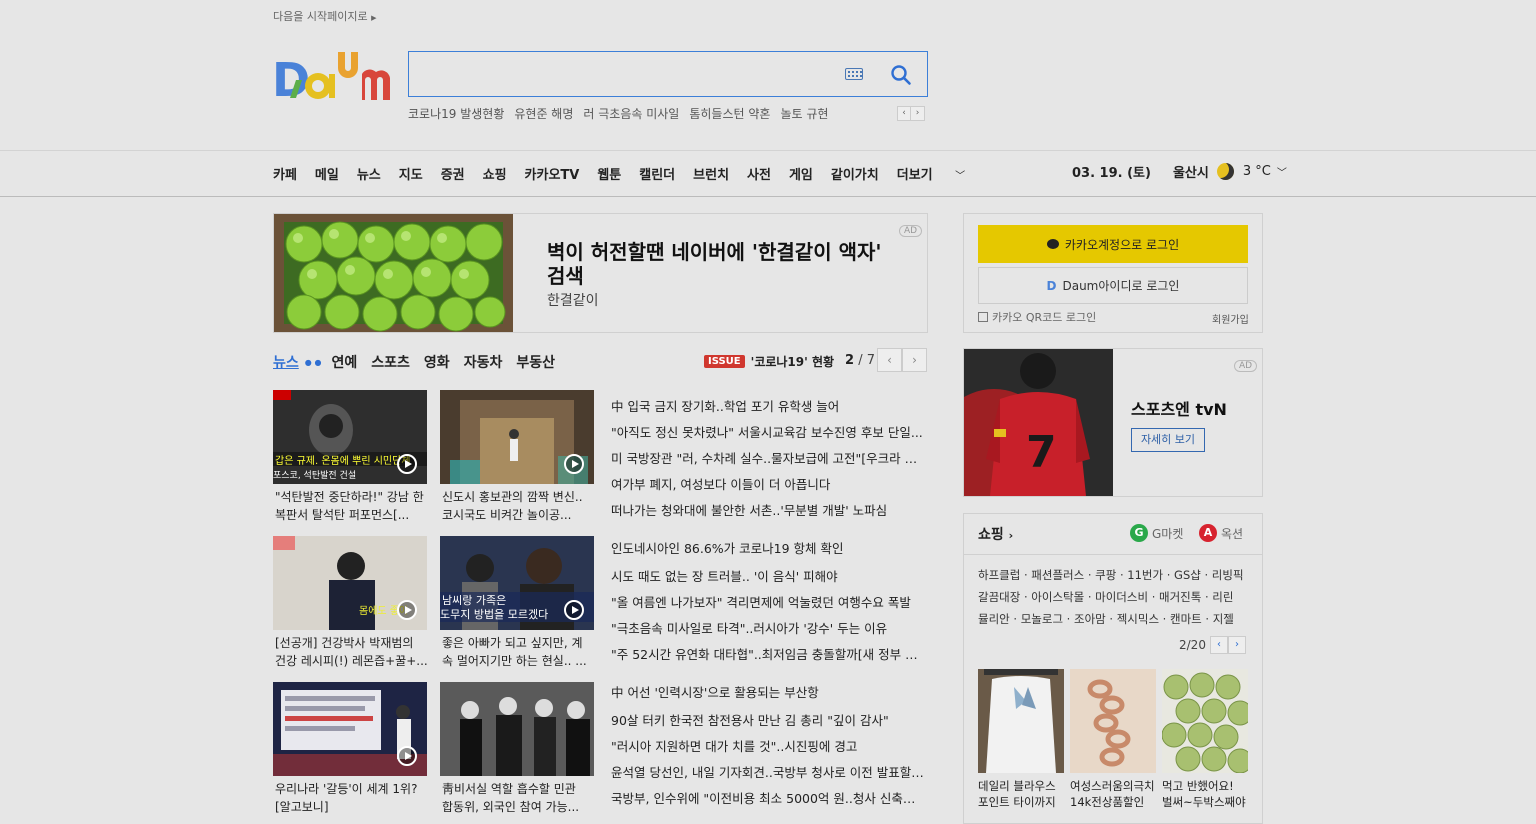 The image size is (1536, 824). Describe the element at coordinates (860, 360) in the screenshot. I see `news-pager: 2 / 7` at that location.